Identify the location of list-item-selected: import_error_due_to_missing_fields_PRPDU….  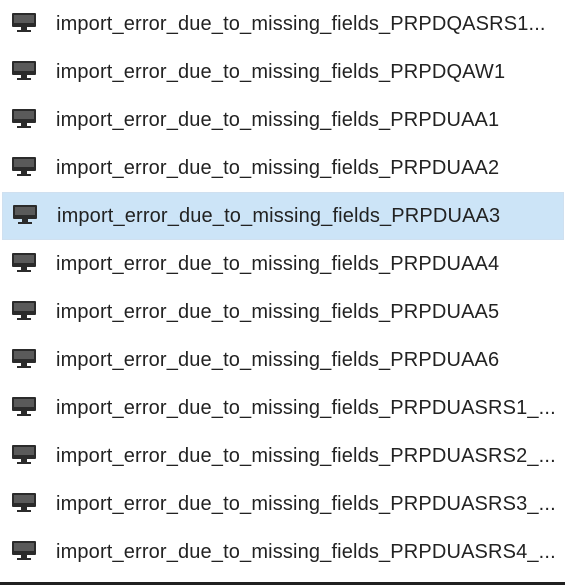
(283, 216).